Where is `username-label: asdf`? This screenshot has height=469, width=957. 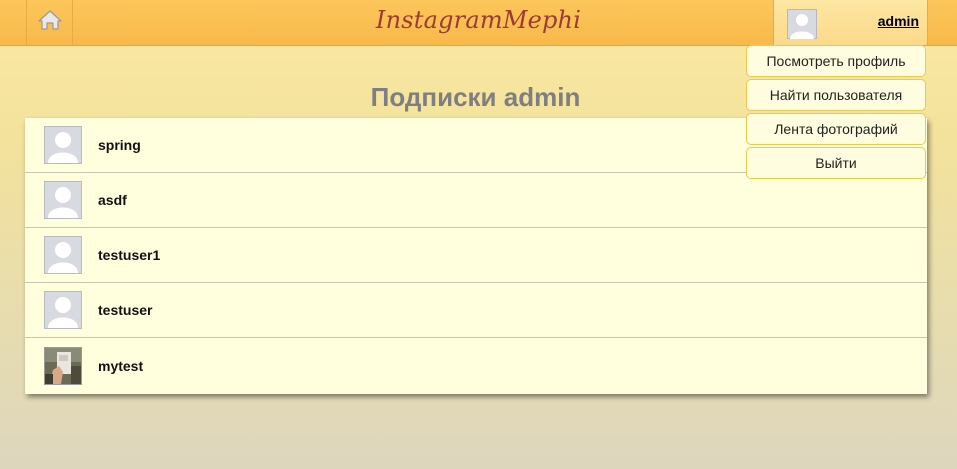 username-label: asdf is located at coordinates (112, 200).